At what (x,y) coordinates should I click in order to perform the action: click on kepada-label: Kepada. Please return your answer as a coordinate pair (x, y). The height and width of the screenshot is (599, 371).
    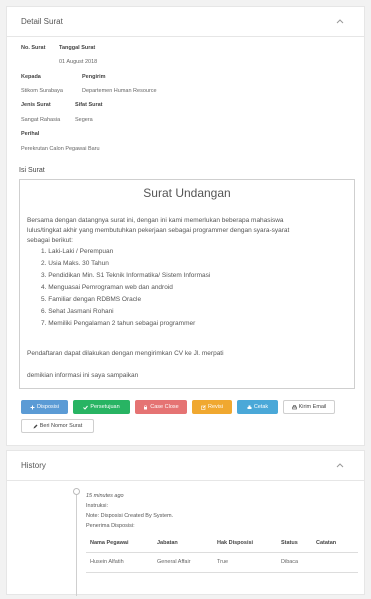
    Looking at the image, I should click on (31, 77).